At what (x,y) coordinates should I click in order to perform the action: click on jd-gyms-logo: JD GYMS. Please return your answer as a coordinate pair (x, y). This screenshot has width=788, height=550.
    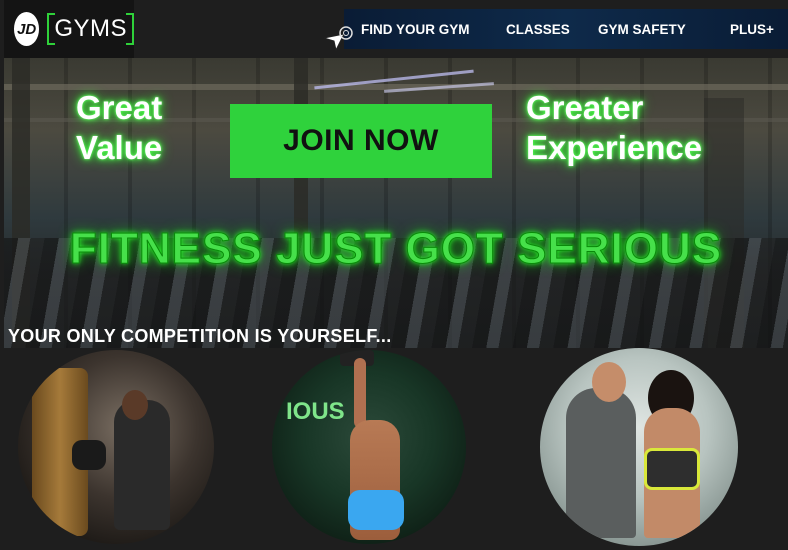
    Looking at the image, I should click on (69, 29).